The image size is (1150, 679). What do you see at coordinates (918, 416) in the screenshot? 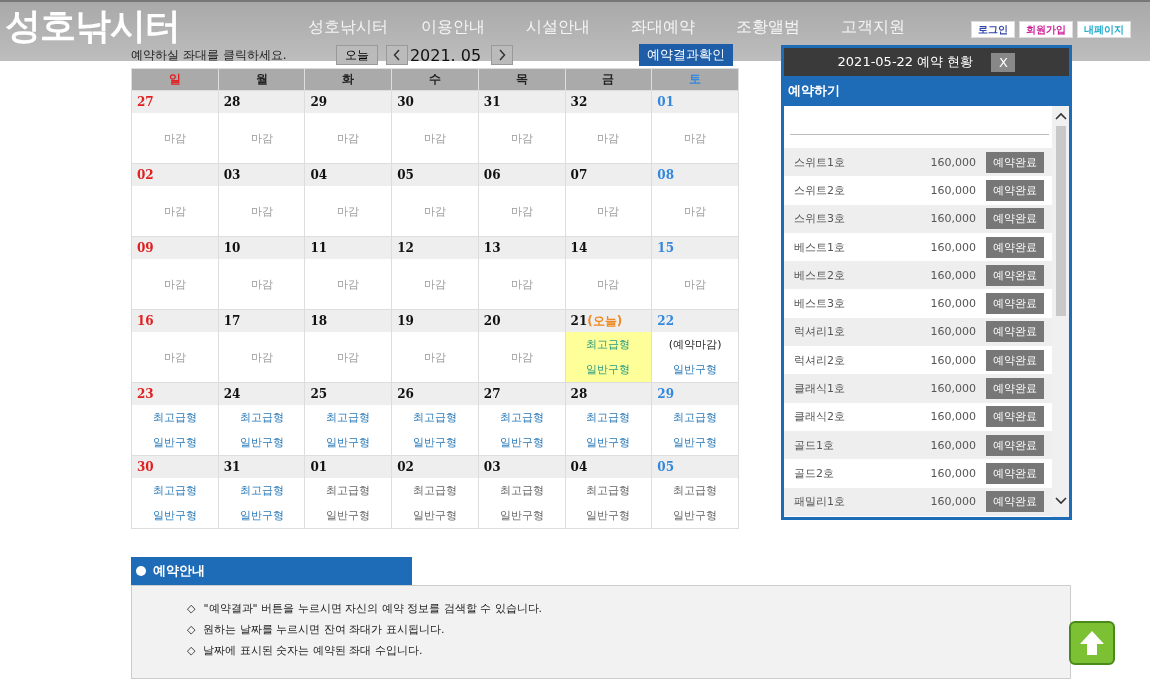
I see `room-row: 클래식2호 160,000 예약완료` at bounding box center [918, 416].